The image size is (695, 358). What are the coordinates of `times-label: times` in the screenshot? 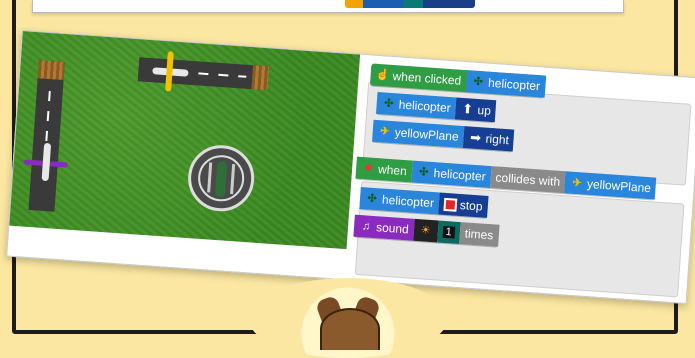 It's located at (479, 234).